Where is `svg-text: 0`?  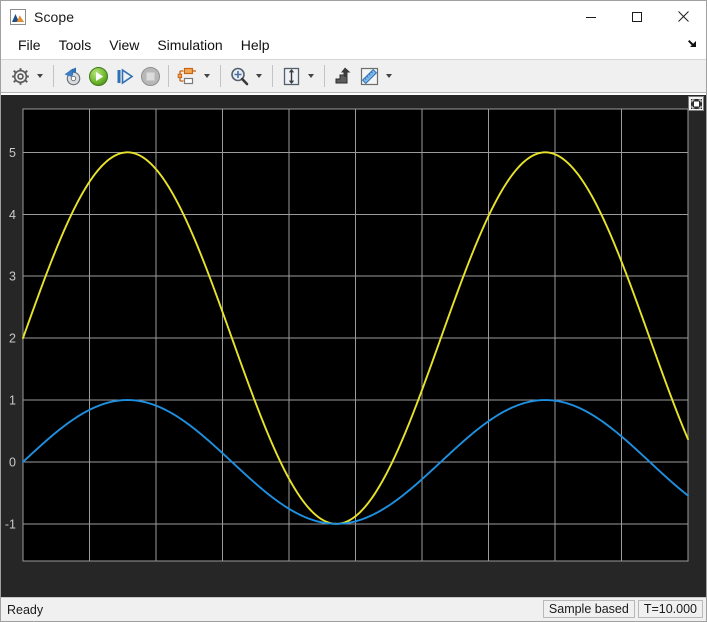 svg-text: 0 is located at coordinates (12, 462).